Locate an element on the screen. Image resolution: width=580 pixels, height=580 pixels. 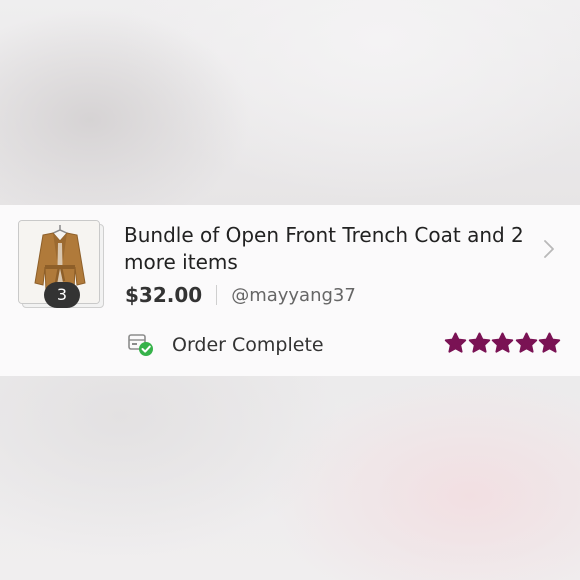
price-row: $32.00 @mayyang37 is located at coordinates (240, 295).